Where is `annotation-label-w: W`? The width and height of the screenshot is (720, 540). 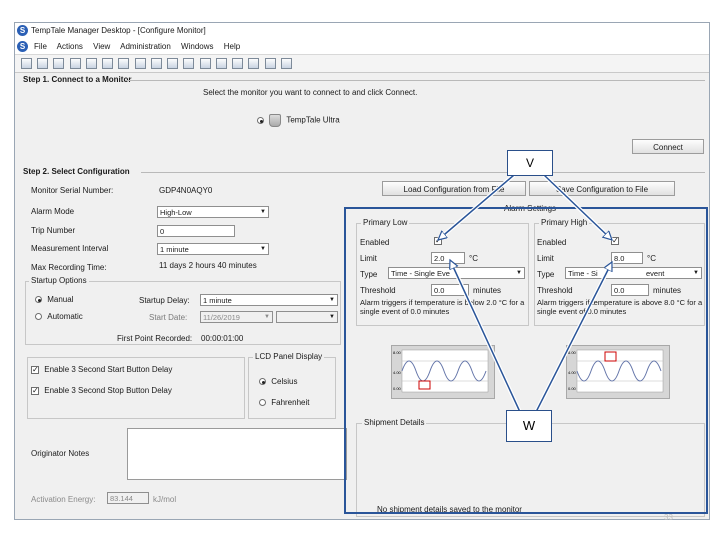 annotation-label-w: W is located at coordinates (529, 426).